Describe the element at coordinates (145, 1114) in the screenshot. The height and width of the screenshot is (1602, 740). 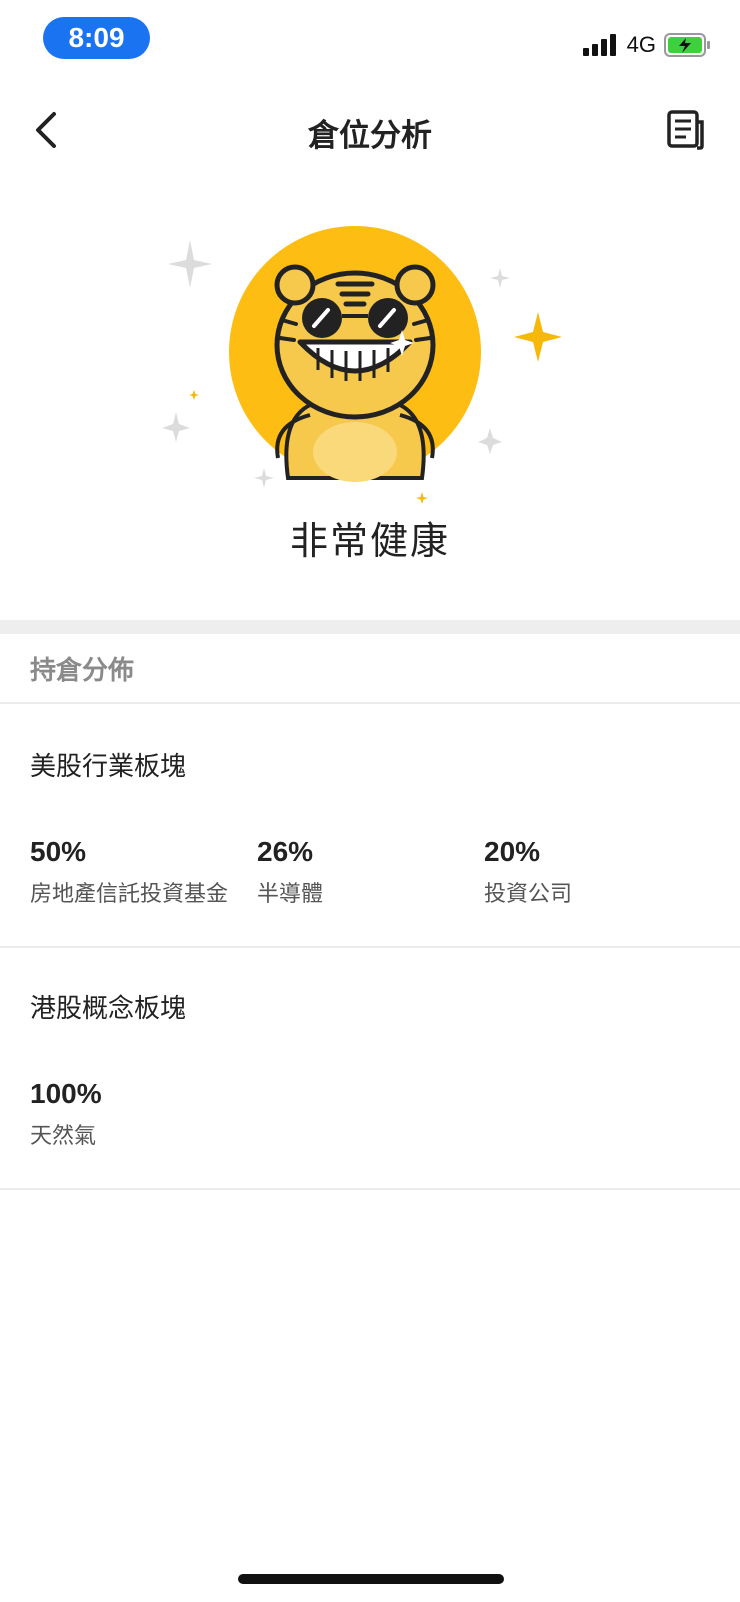
I see `hk-concept-stat-1: 100% 天然氣` at that location.